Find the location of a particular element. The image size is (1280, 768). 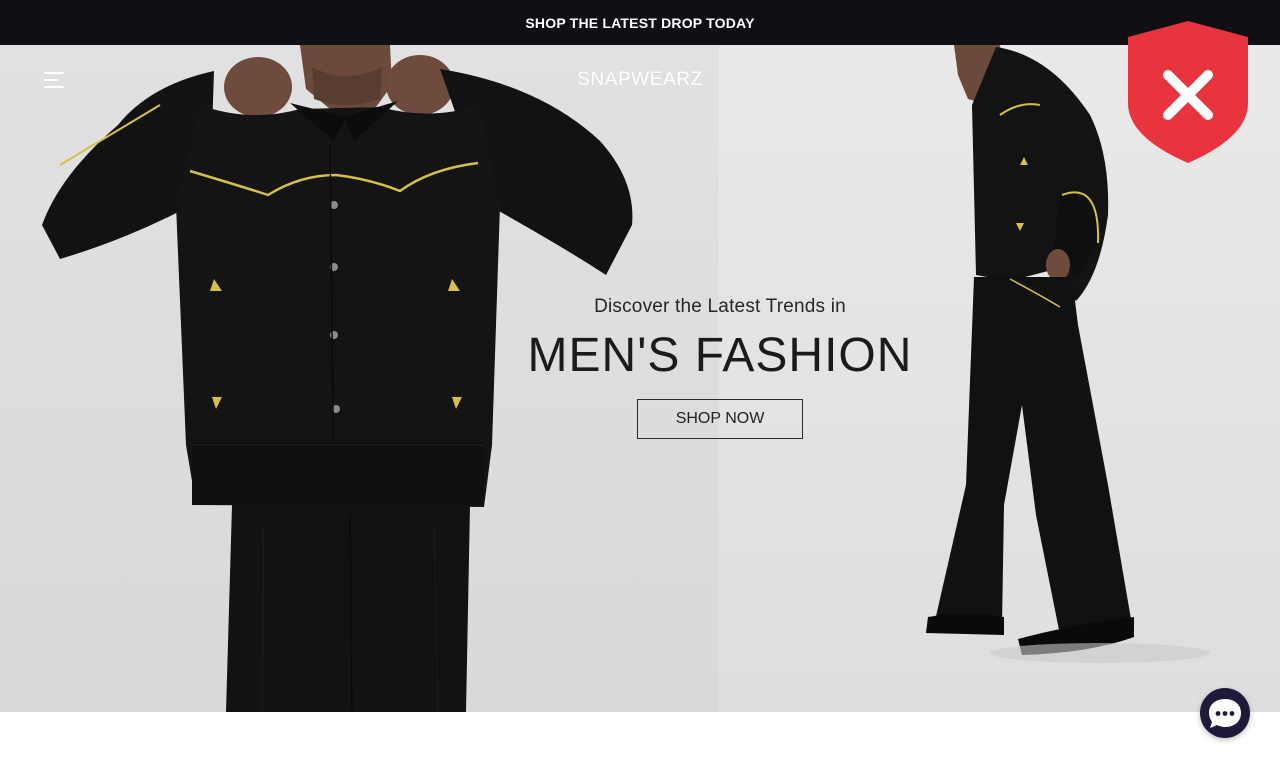

announcement-bar: SHOP THE LATEST DROP TODAY is located at coordinates (640, 22).